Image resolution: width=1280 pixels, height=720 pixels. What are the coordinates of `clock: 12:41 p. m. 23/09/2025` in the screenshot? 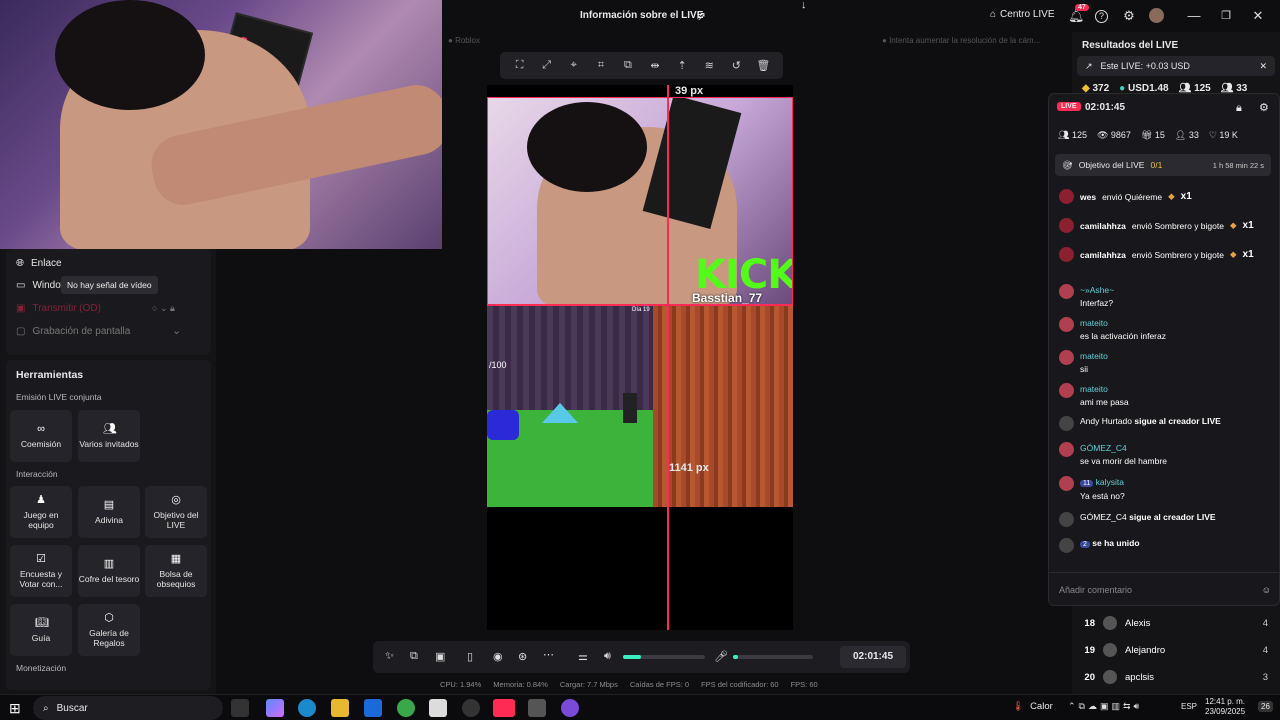 It's located at (1225, 707).